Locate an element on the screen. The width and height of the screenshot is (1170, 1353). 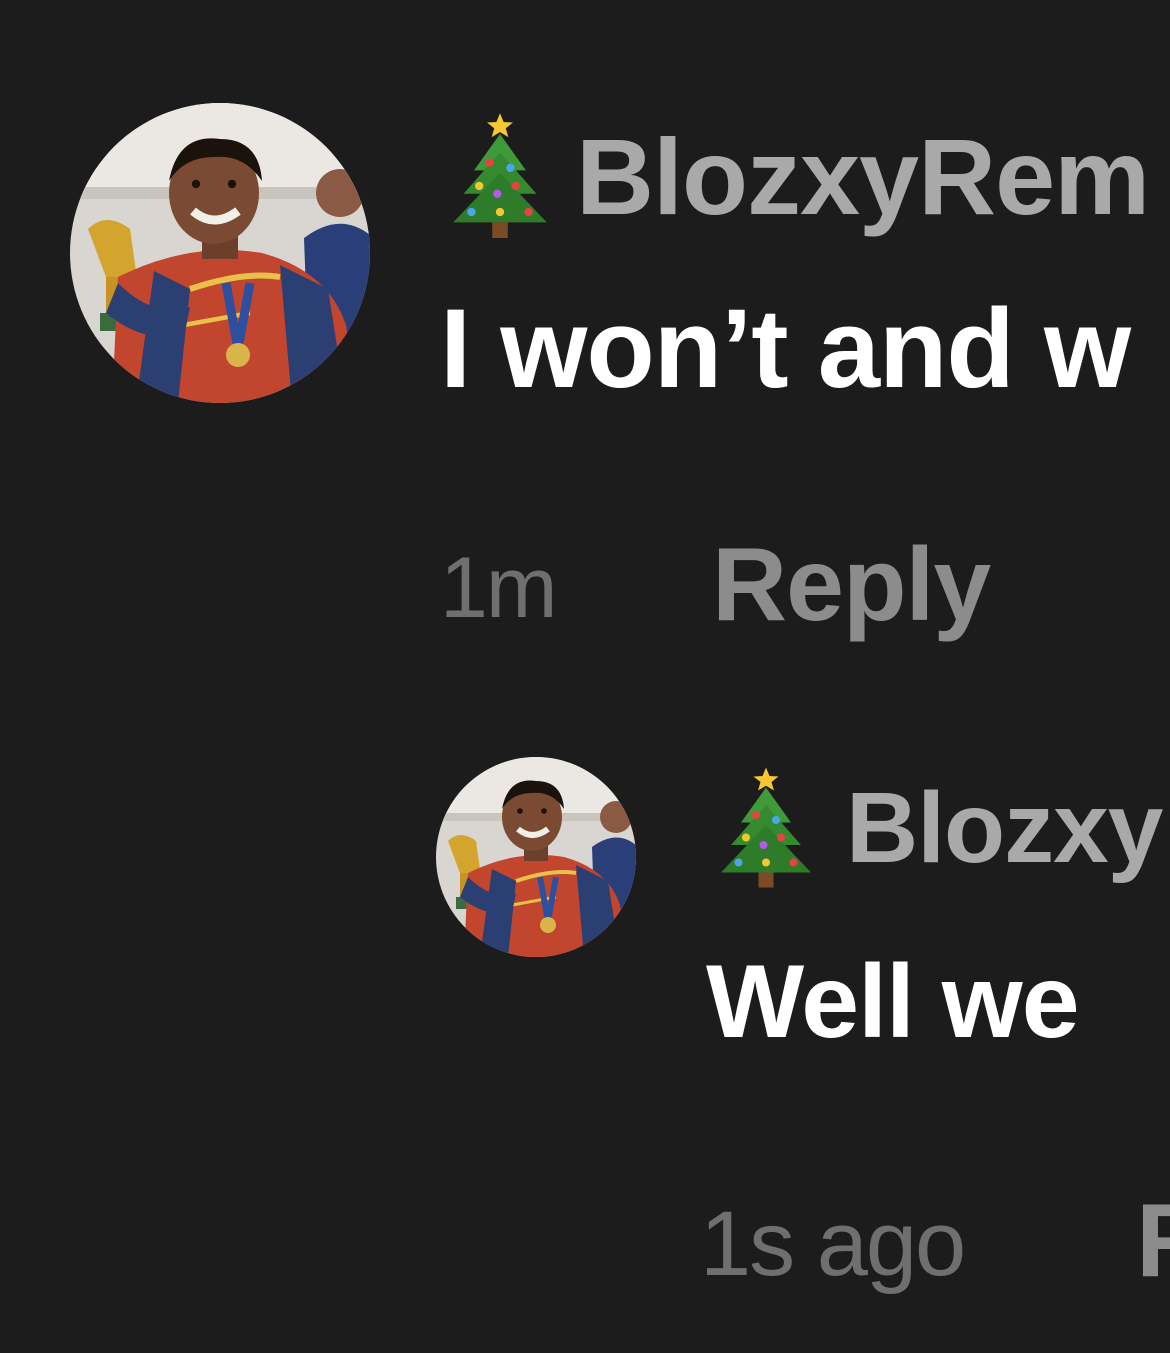
reply-username: Blozxy is located at coordinates (1004, 828).